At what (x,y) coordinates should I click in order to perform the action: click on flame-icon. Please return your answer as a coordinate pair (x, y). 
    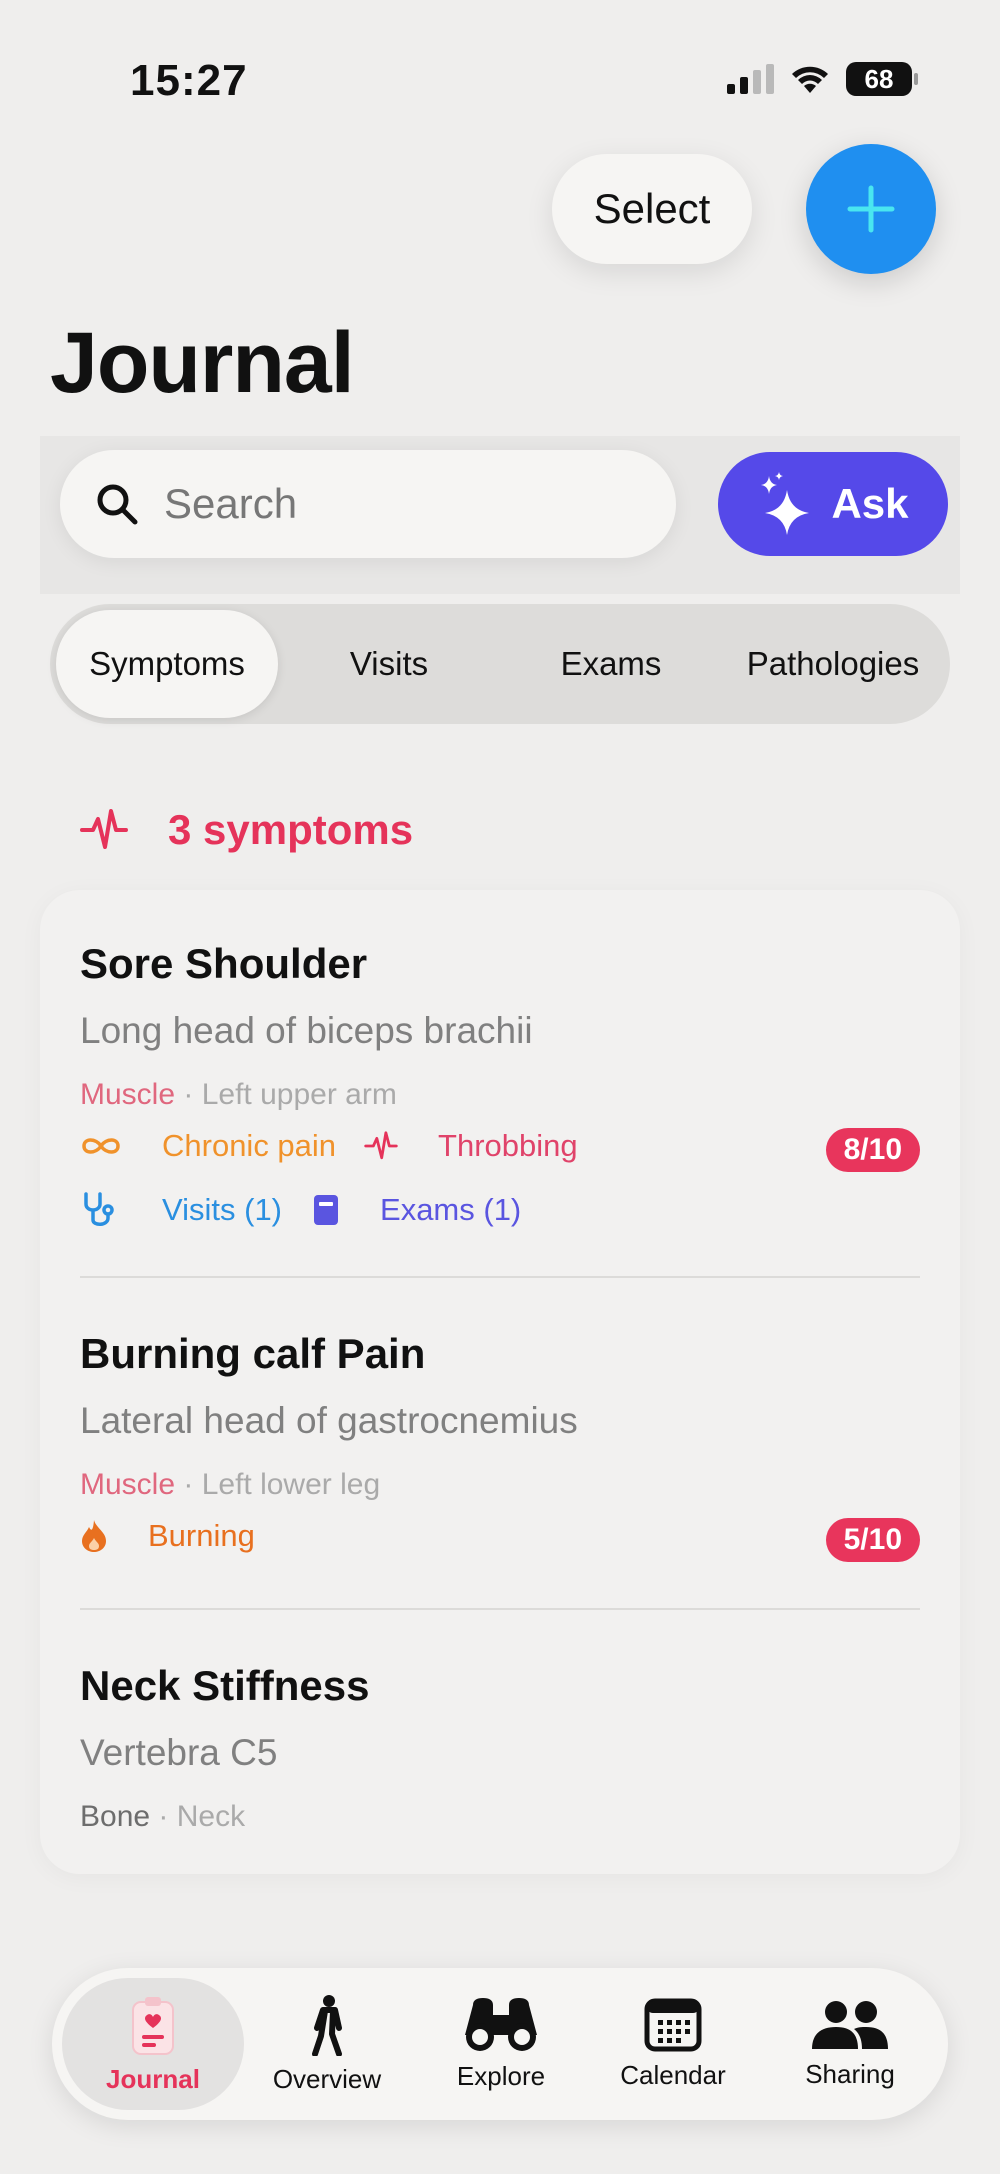
    Looking at the image, I should click on (94, 1536).